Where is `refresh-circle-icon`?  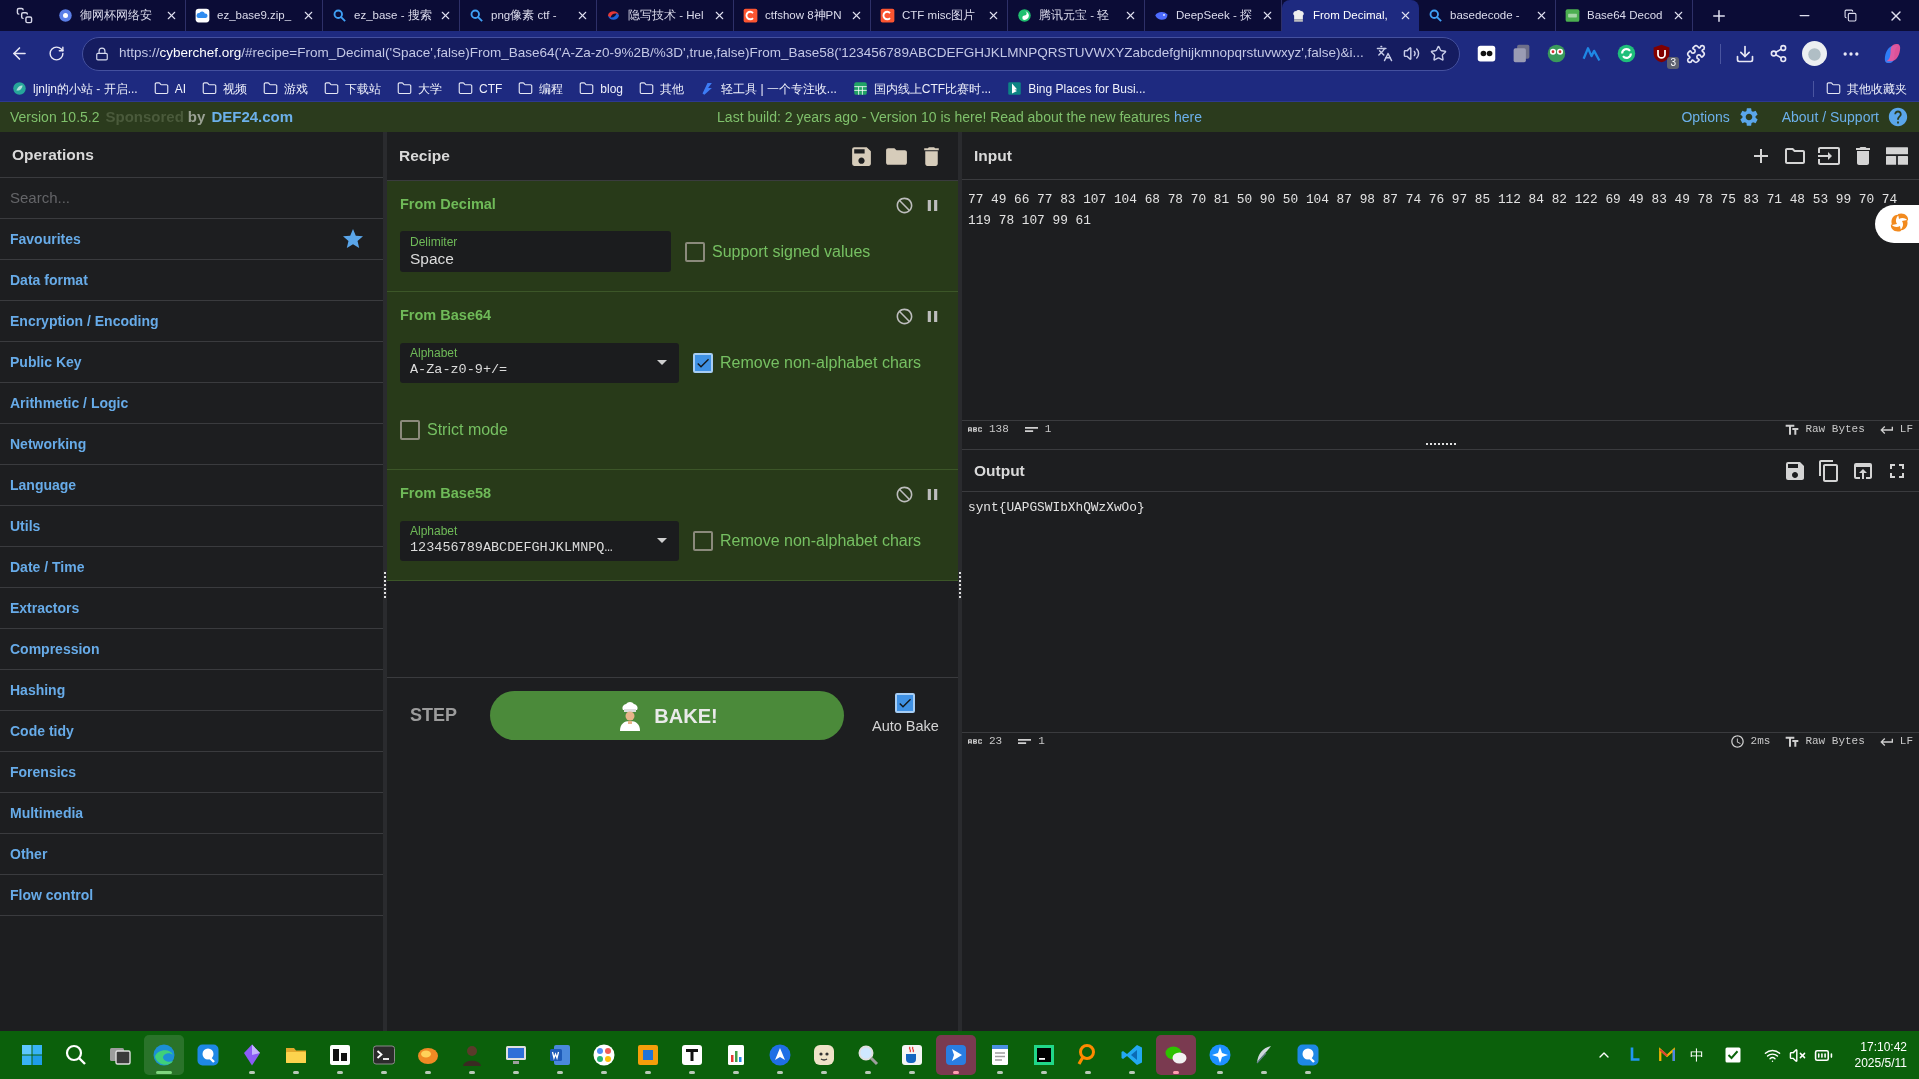 refresh-circle-icon is located at coordinates (1626, 53).